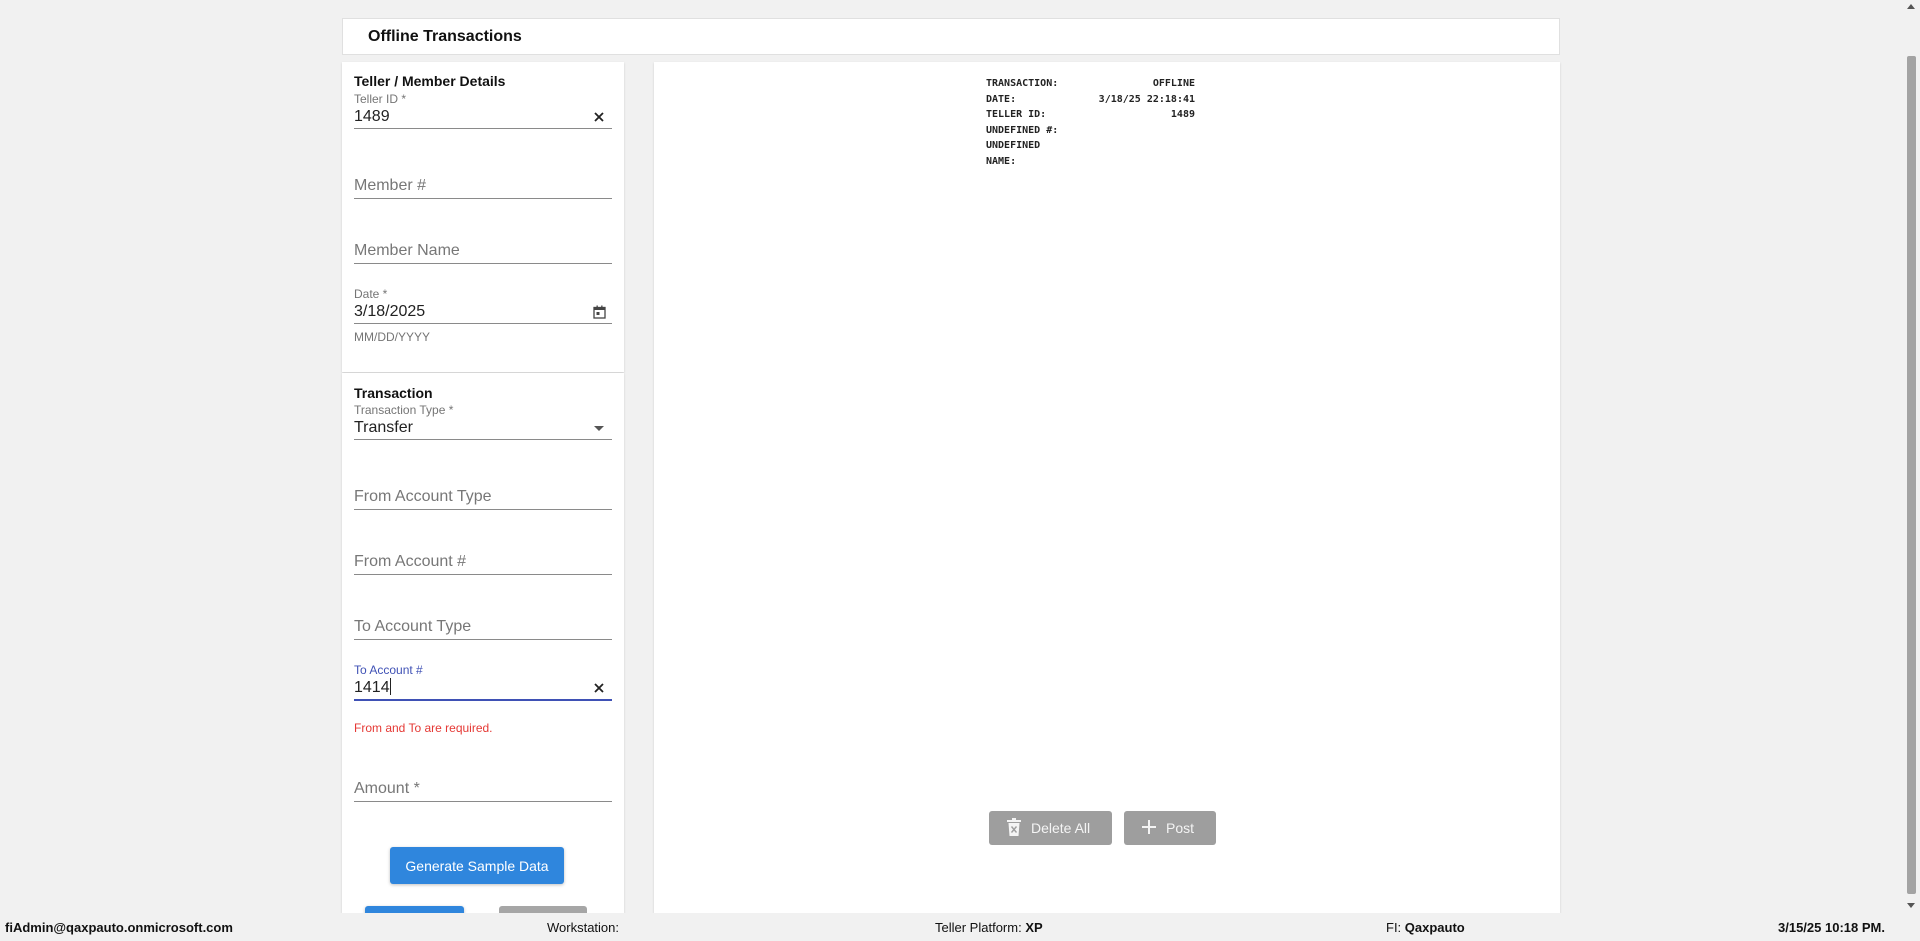  Describe the element at coordinates (372, 687) in the screenshot. I see `to-account-number-value: 1414` at that location.